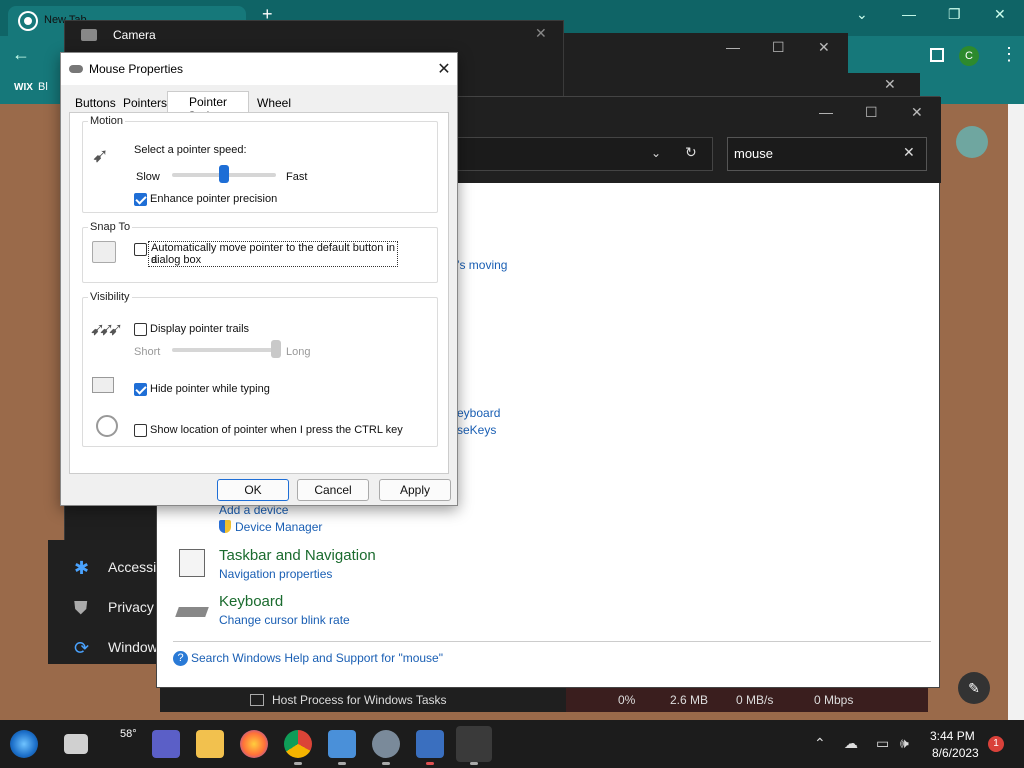 The image size is (1024, 768). What do you see at coordinates (131, 607) in the screenshot?
I see `settings-item-privacy: Privacy` at bounding box center [131, 607].